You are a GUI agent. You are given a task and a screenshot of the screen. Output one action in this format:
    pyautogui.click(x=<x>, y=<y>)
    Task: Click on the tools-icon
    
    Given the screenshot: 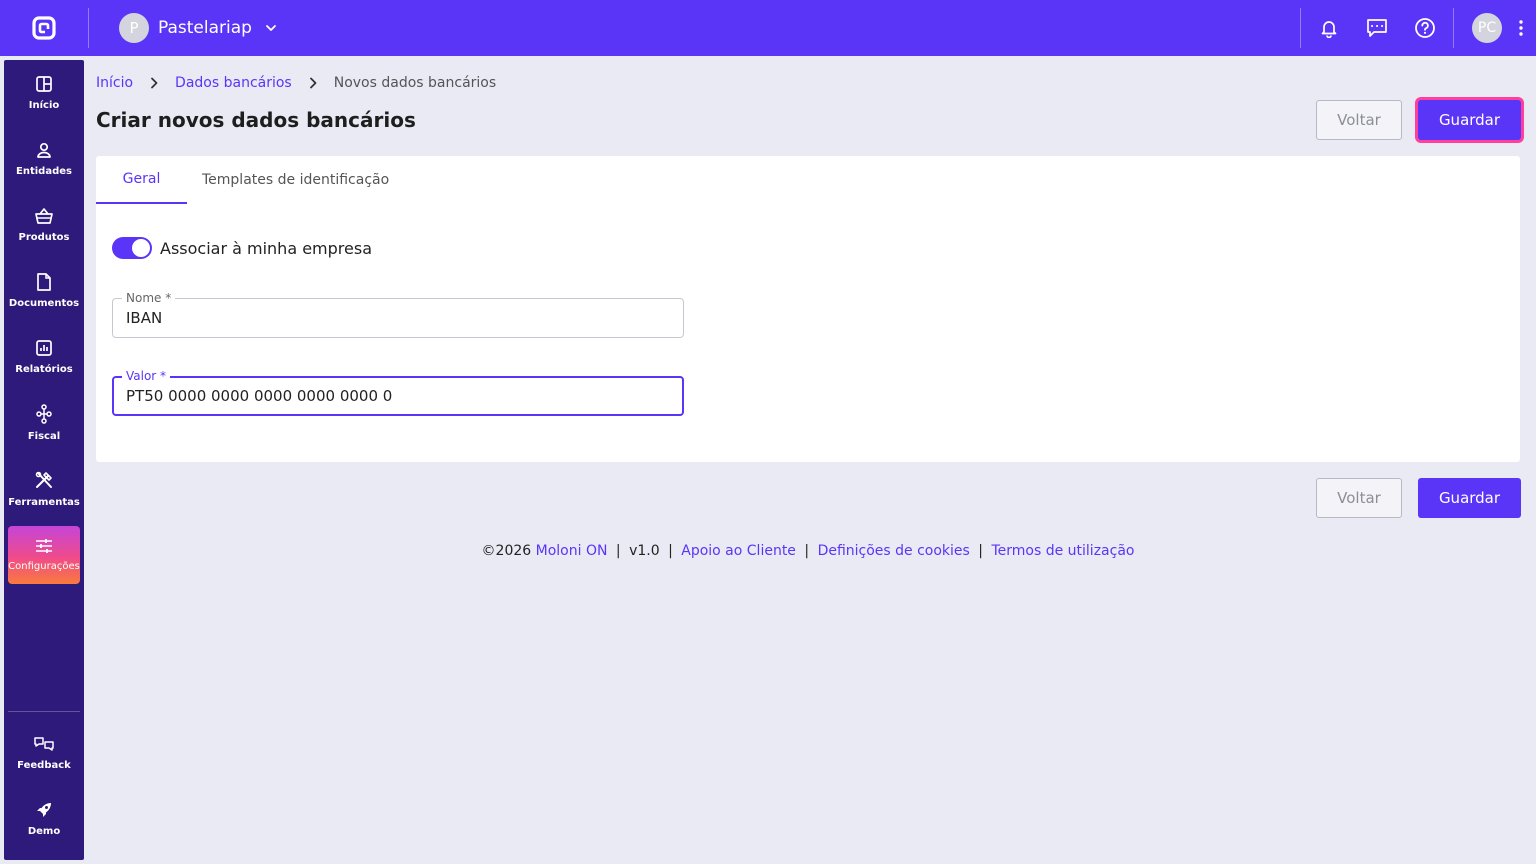 What is the action you would take?
    pyautogui.click(x=43, y=479)
    